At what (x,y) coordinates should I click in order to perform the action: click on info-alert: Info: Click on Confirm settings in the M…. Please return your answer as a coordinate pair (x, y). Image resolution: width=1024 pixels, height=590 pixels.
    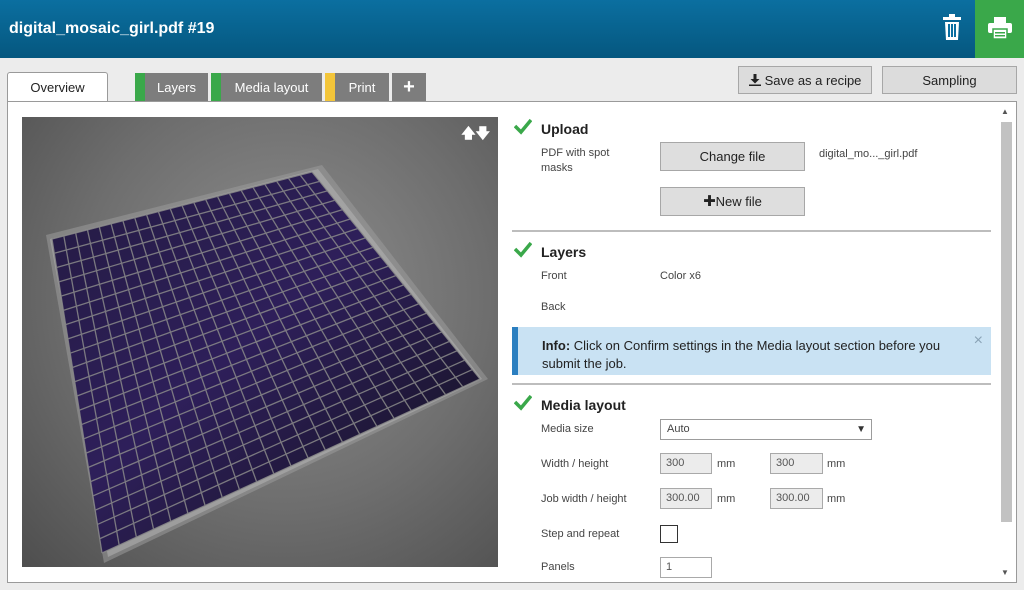
    Looking at the image, I should click on (751, 351).